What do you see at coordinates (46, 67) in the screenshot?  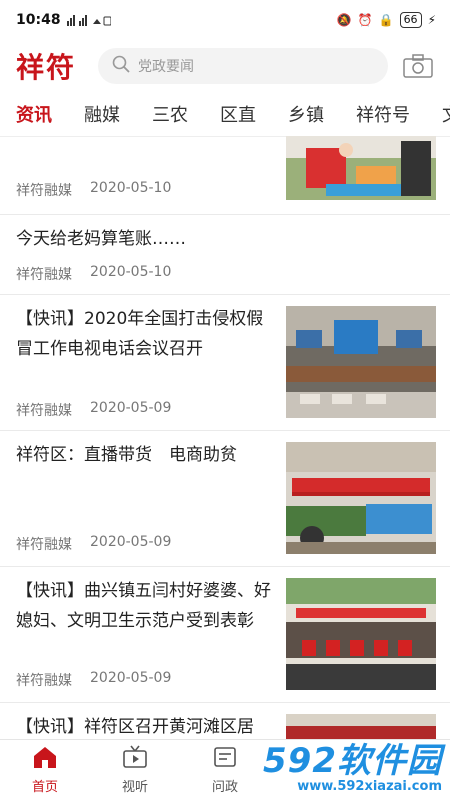 I see `app-logo: 祥符` at bounding box center [46, 67].